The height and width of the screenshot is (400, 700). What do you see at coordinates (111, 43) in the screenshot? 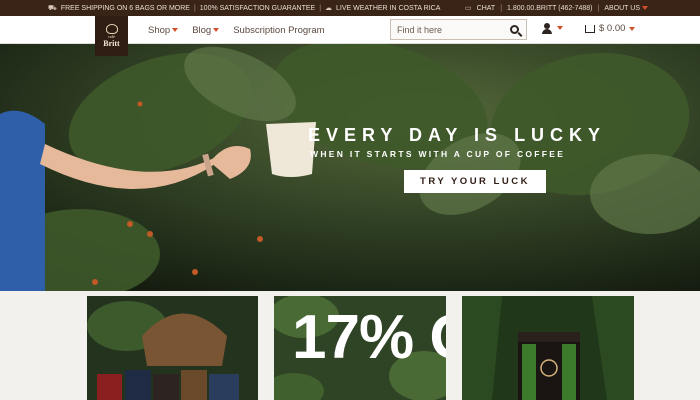
I see `logo-brand-text: Britt` at bounding box center [111, 43].